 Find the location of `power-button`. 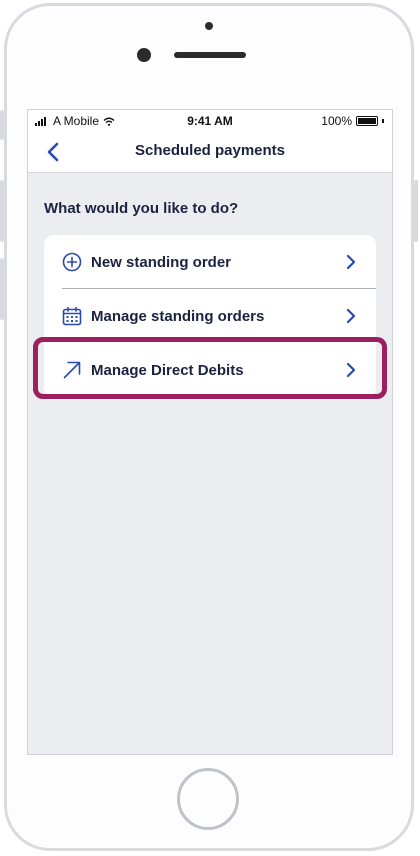

power-button is located at coordinates (416, 211).